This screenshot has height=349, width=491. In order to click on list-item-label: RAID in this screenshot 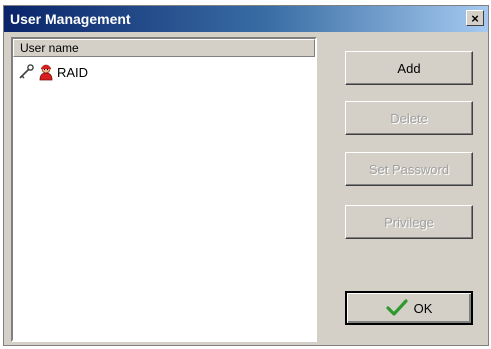, I will do `click(73, 72)`.